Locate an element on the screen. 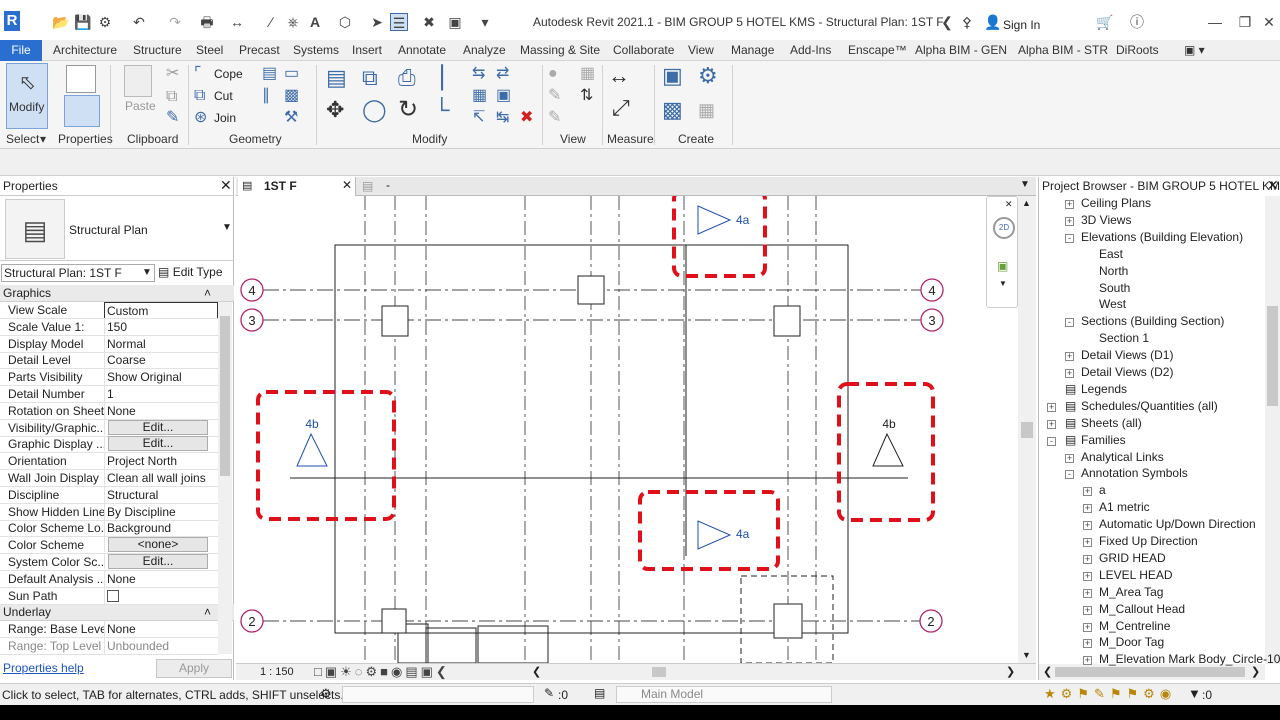  browser-item: a is located at coordinates (1102, 490).